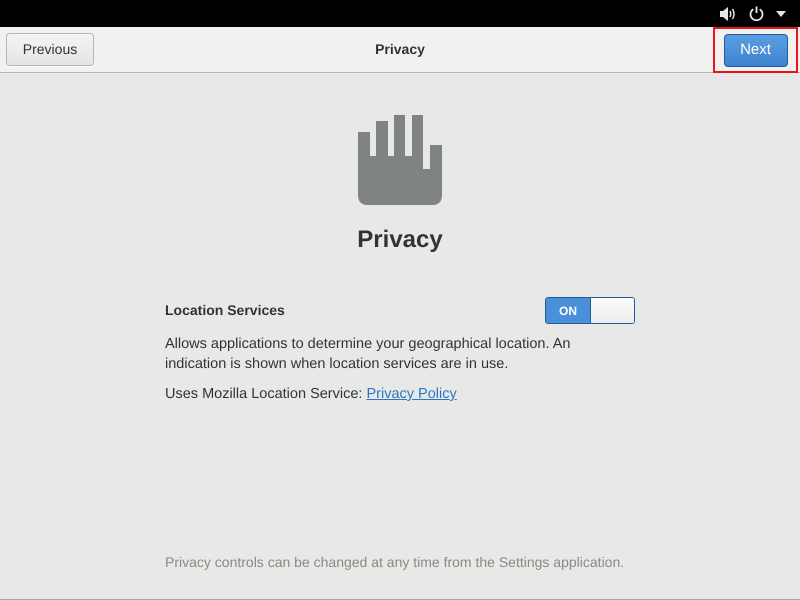  Describe the element at coordinates (394, 562) in the screenshot. I see `privacy-footer-note: Privacy controls can be changed at any time from the Settings application.` at that location.